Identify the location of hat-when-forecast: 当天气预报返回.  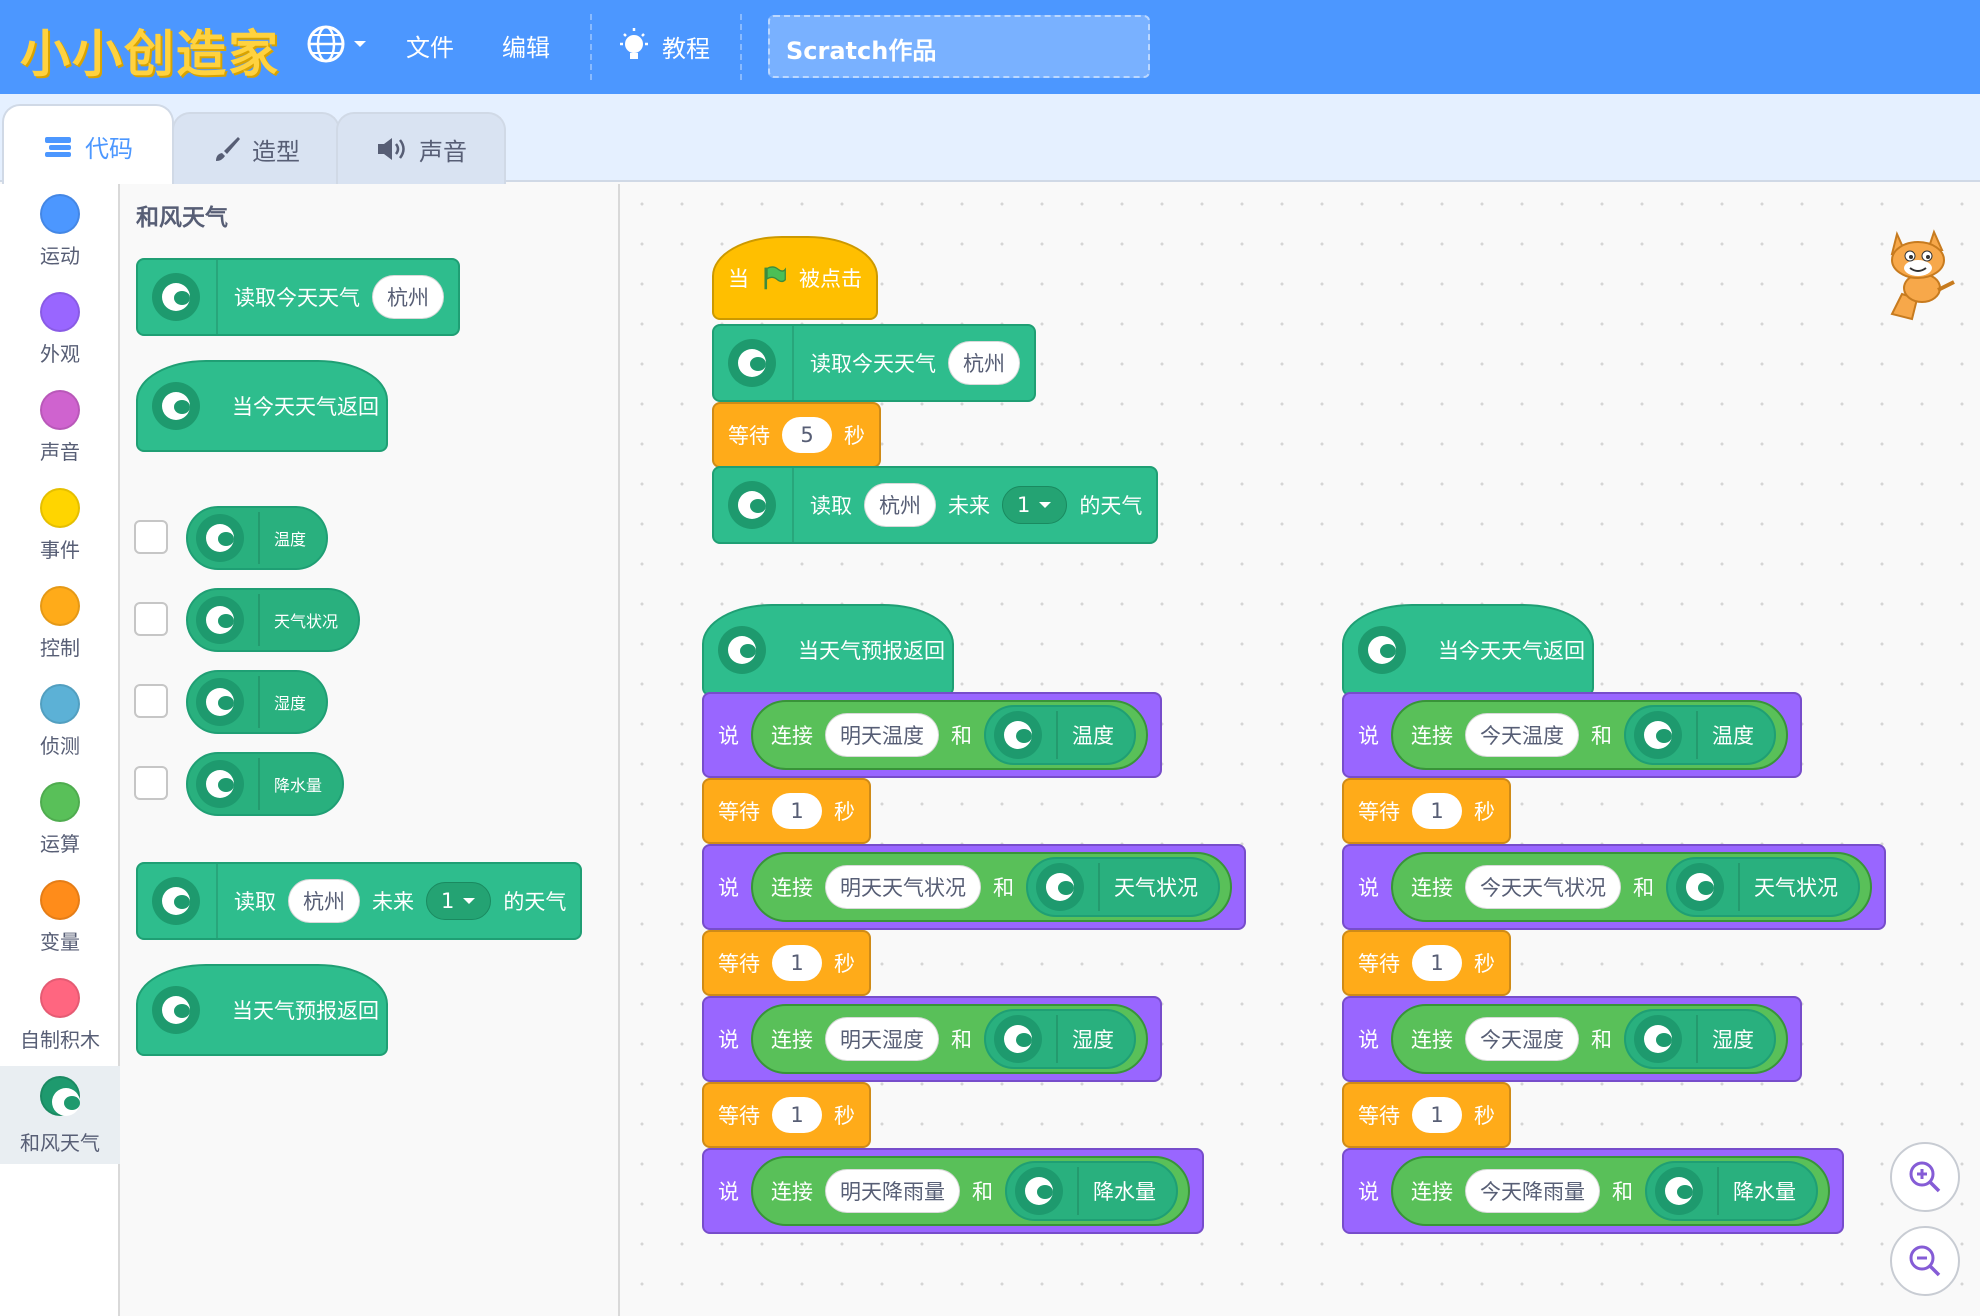
(262, 1010).